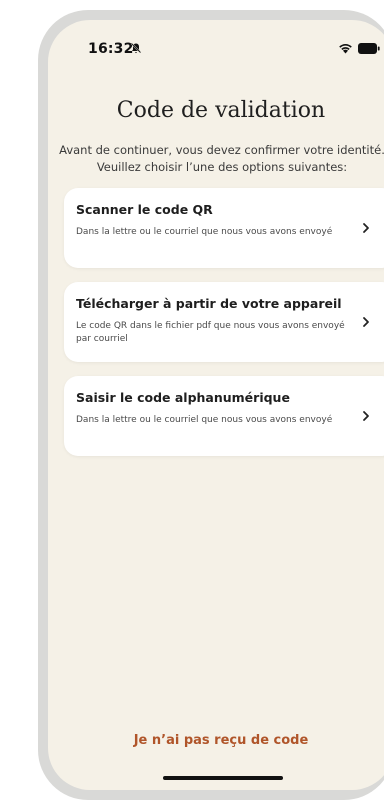 Image resolution: width=384 pixels, height=804 pixels. What do you see at coordinates (183, 397) in the screenshot?
I see `option-title: Saisir le code alphanumérique` at bounding box center [183, 397].